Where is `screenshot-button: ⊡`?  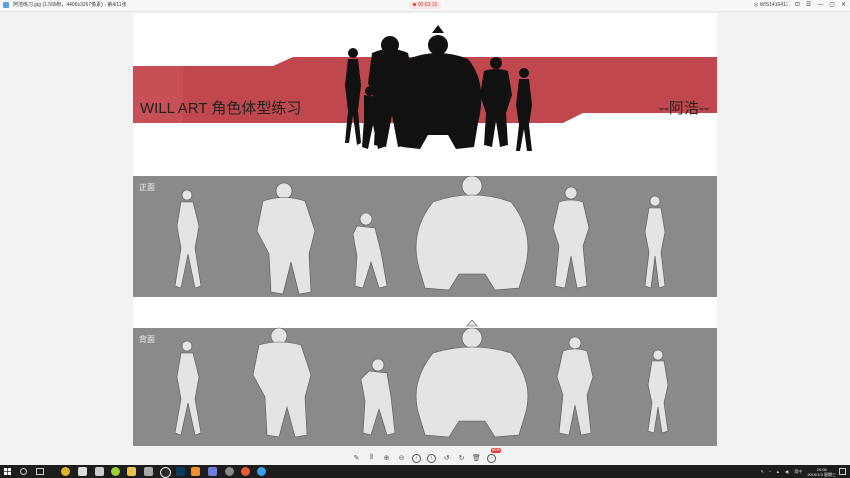
screenshot-button: ⊡ is located at coordinates (797, 5).